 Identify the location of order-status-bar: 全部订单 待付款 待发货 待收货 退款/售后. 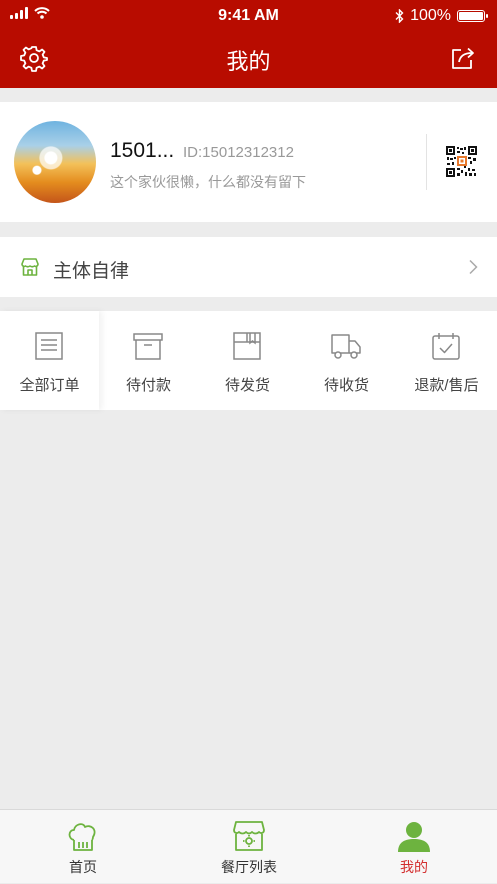
(248, 360).